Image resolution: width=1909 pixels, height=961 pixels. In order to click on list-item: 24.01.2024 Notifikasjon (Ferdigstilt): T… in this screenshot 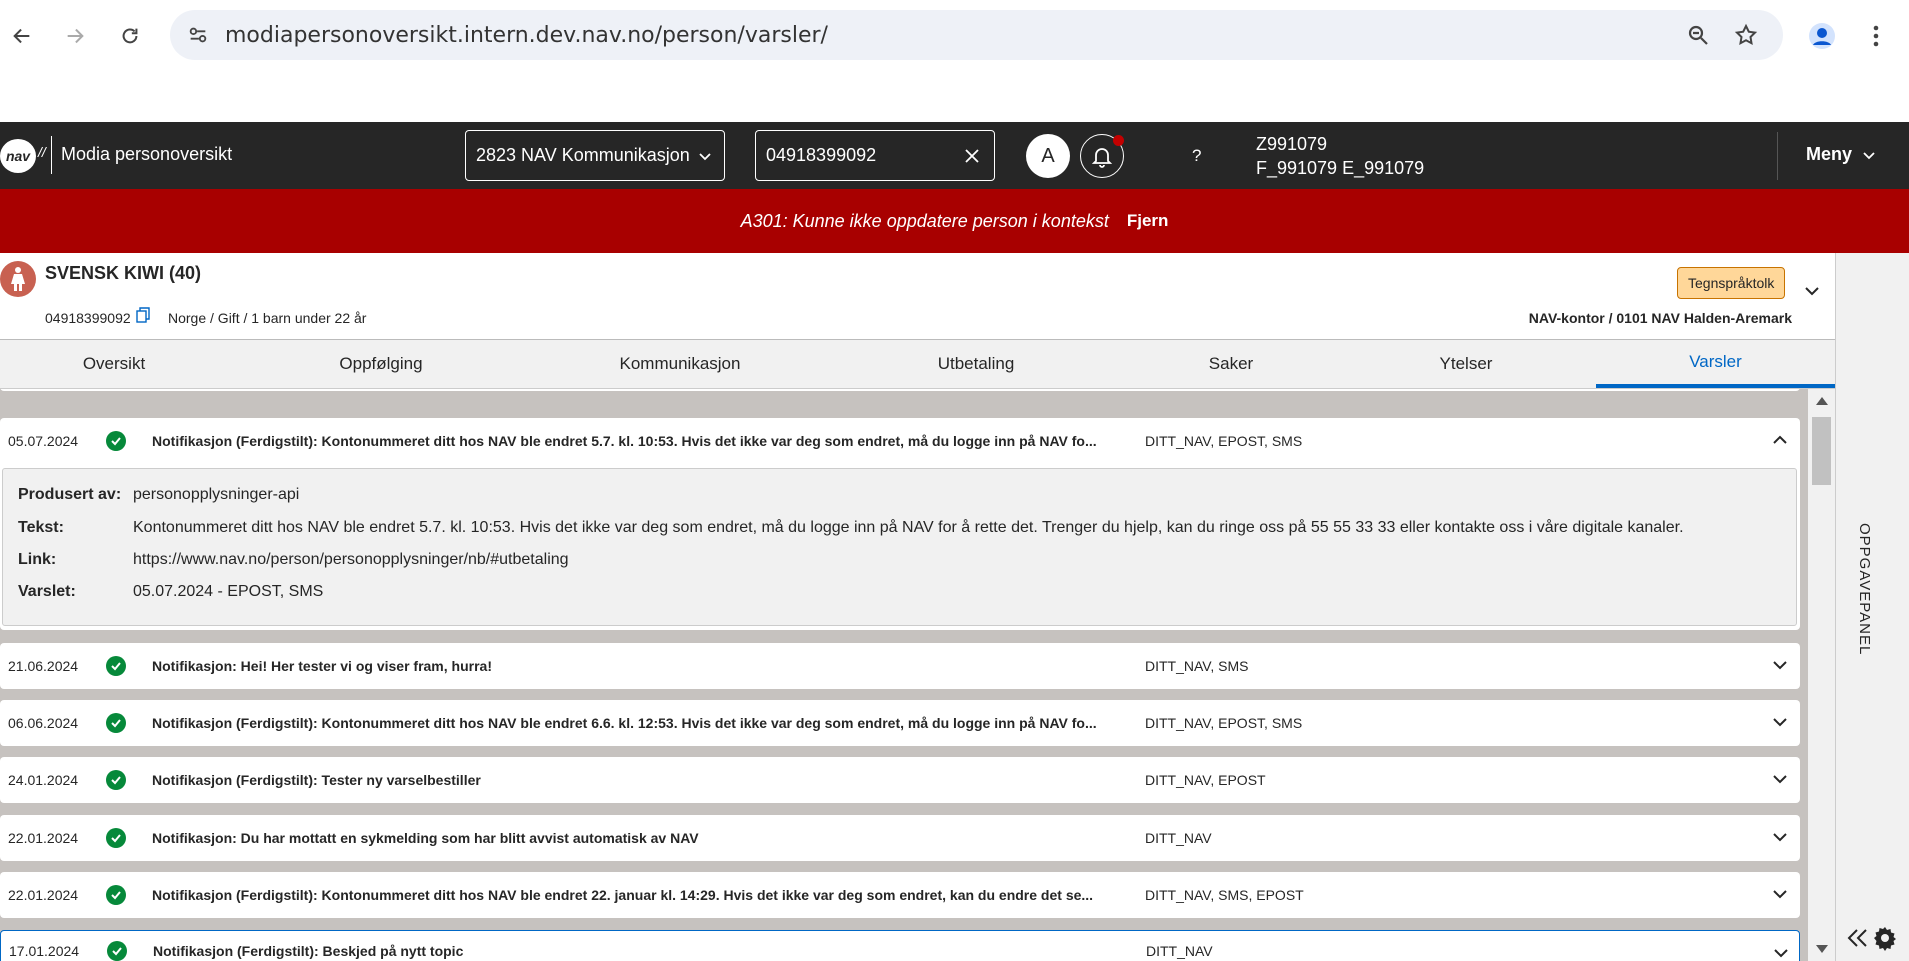, I will do `click(900, 780)`.